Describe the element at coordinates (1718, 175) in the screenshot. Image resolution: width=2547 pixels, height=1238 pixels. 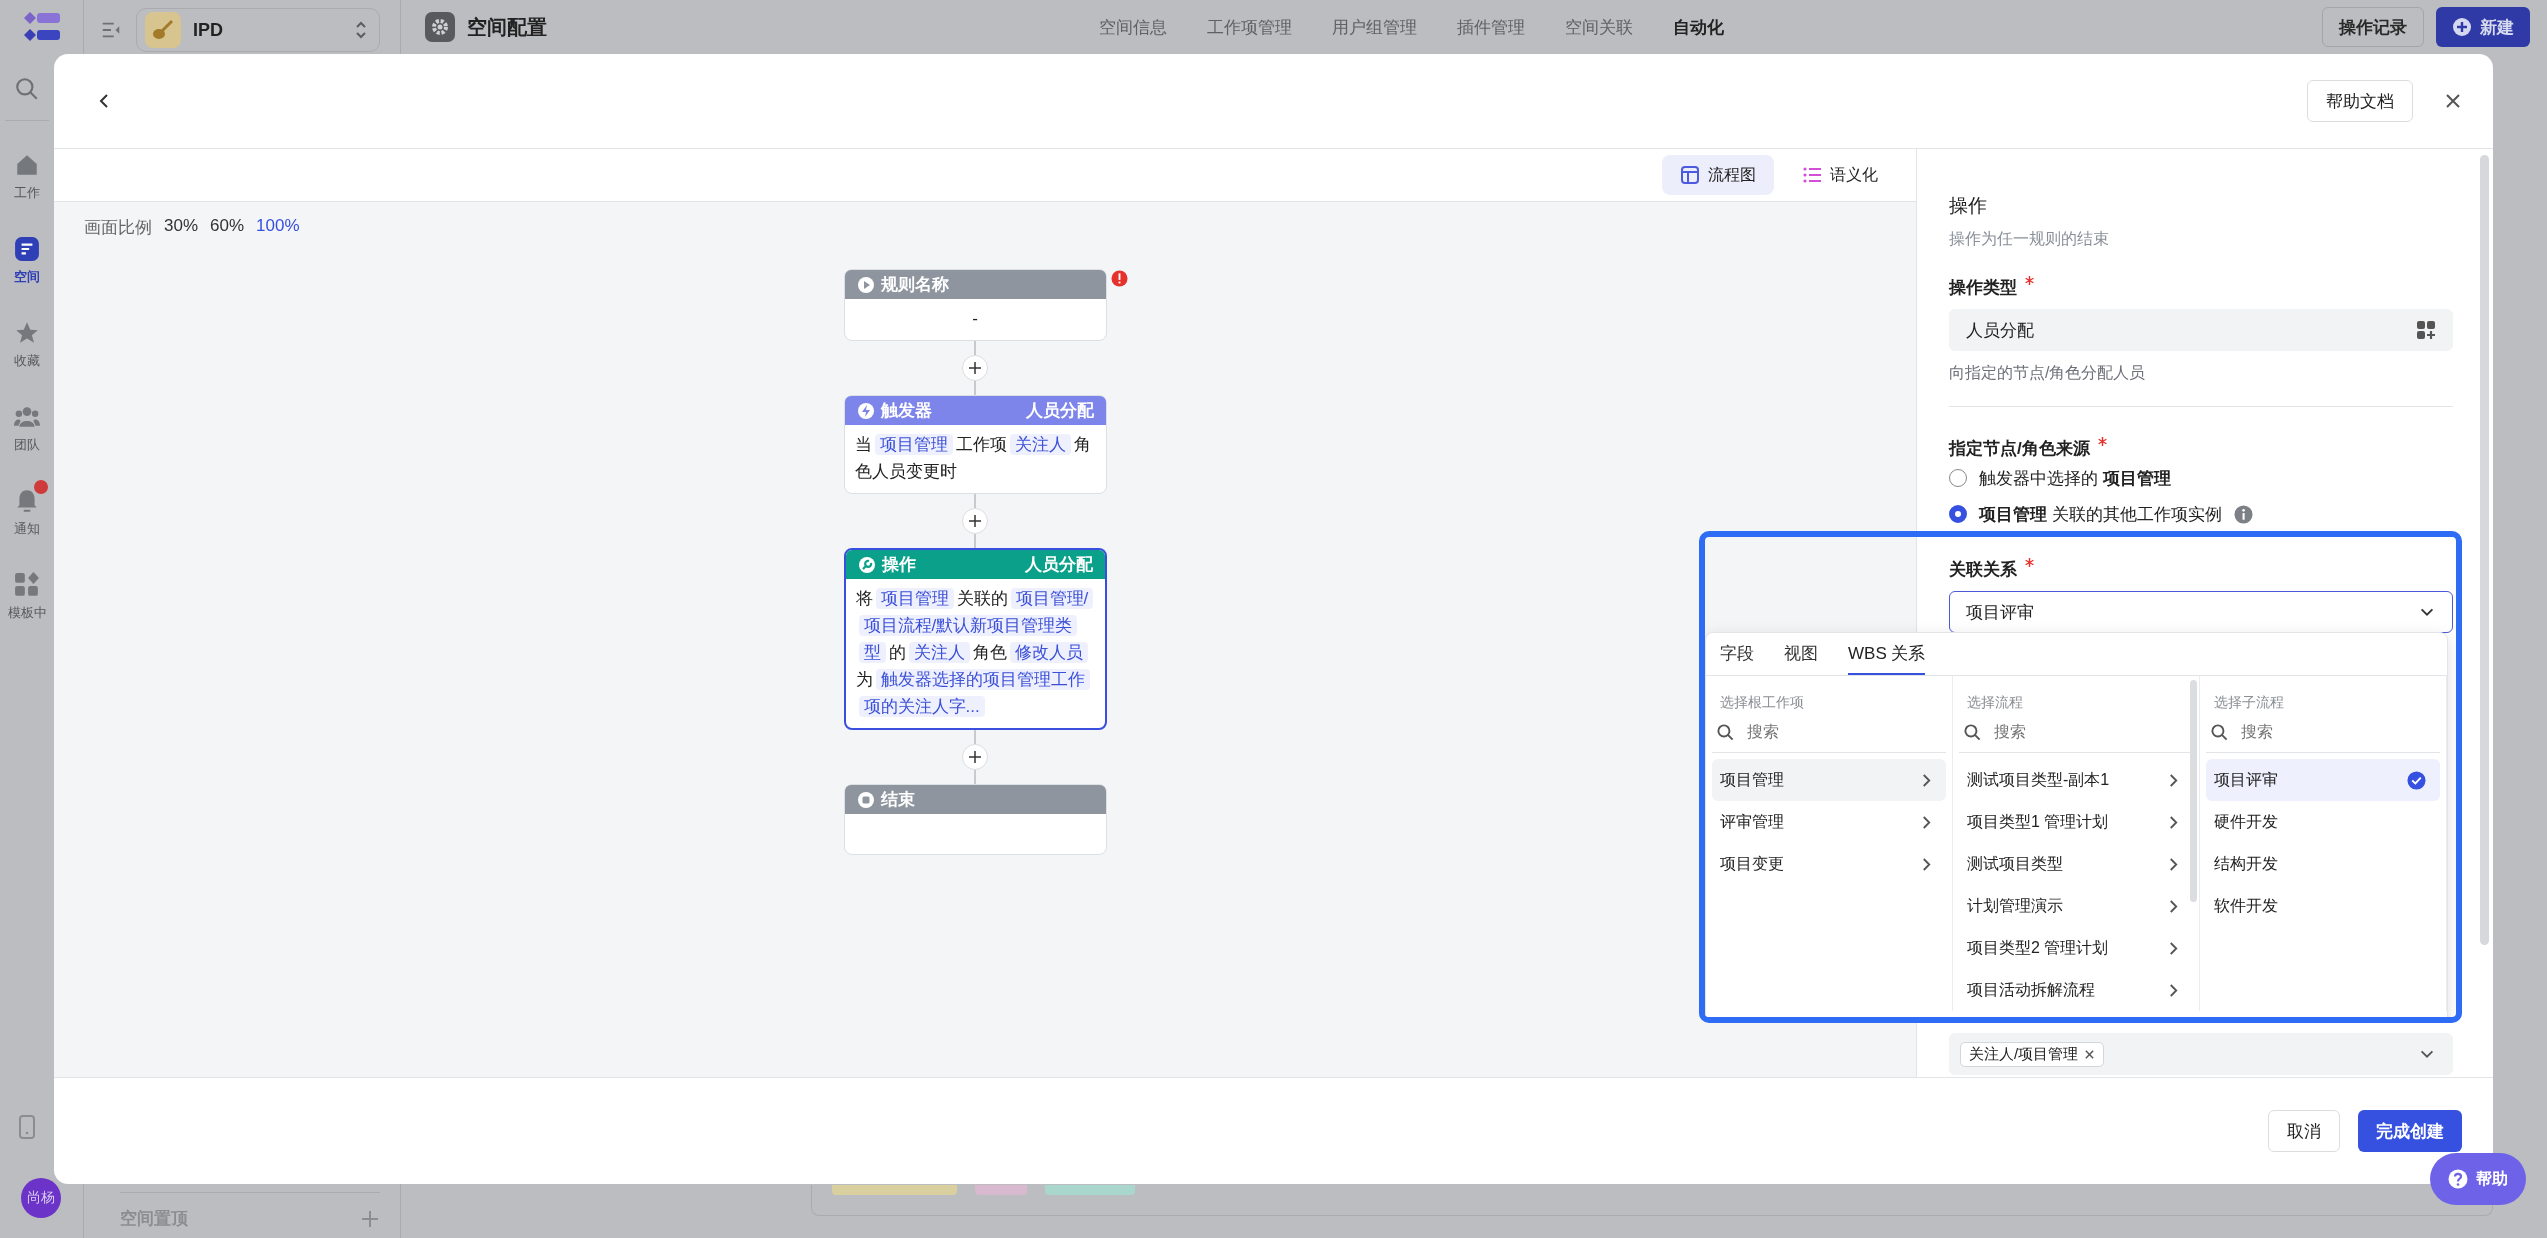
I see `view-tab: 流程图` at that location.